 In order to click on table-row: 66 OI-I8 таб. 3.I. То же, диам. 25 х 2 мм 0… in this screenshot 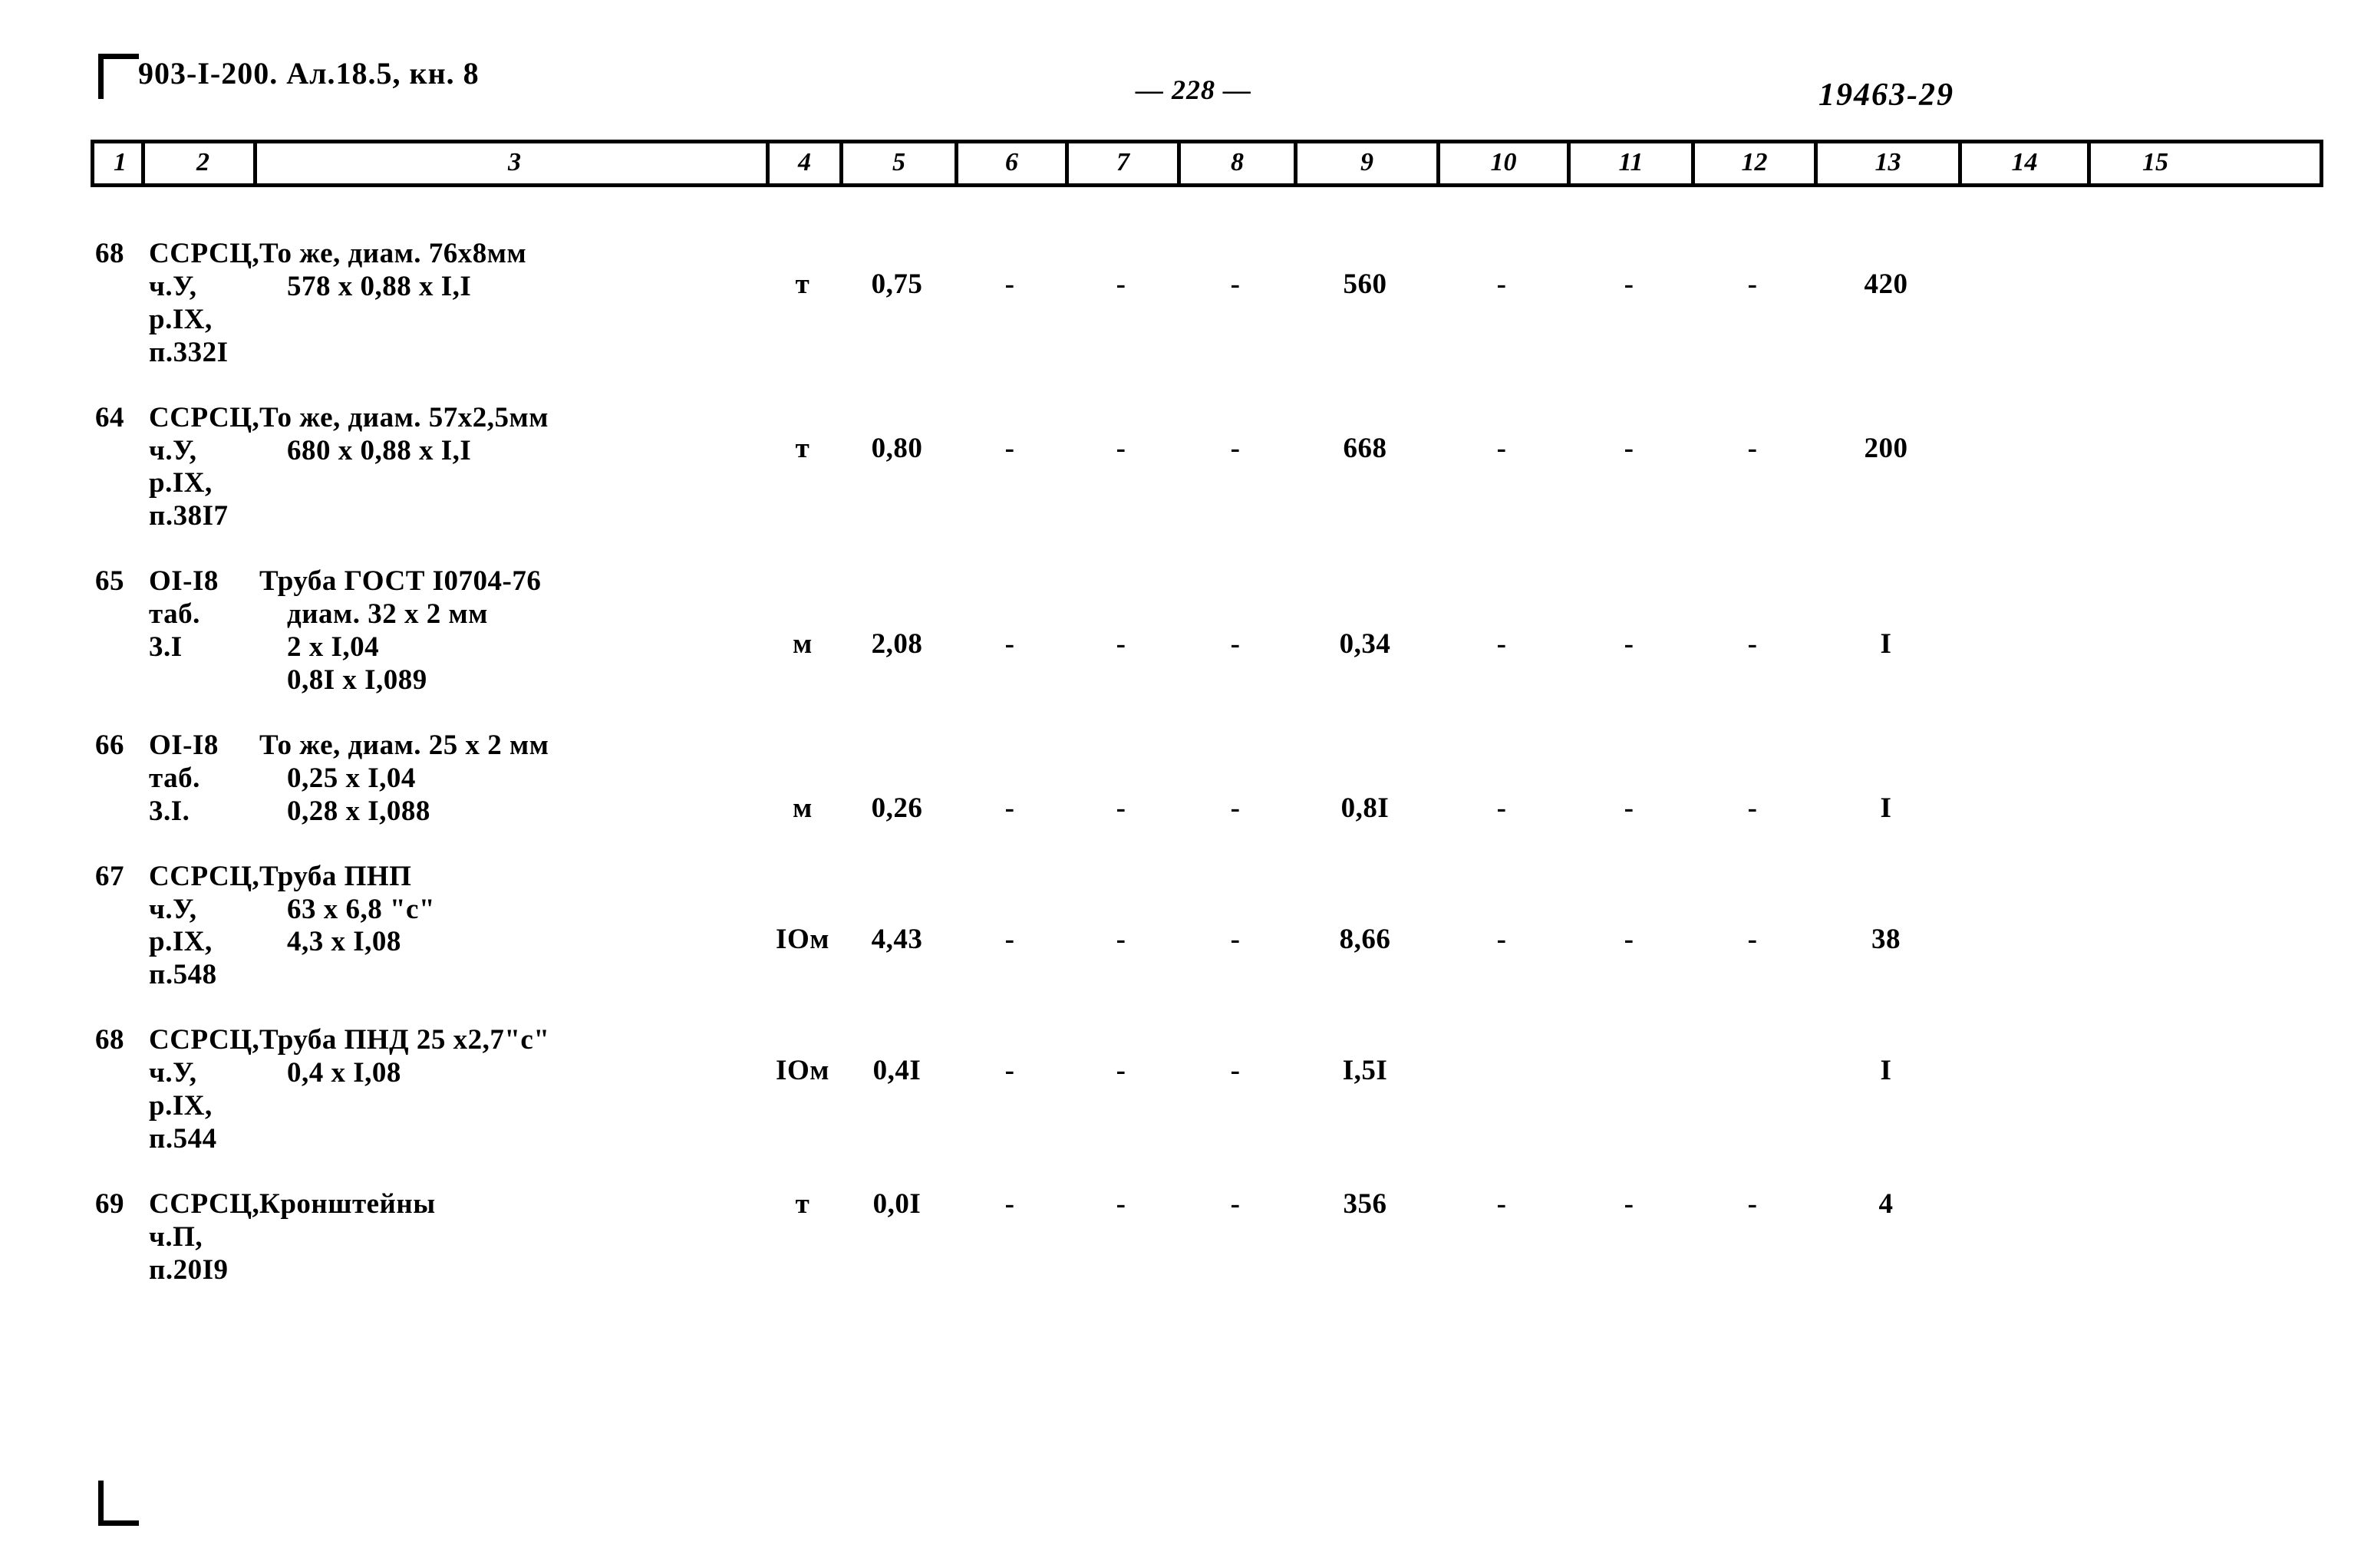, I will do `click(1207, 779)`.